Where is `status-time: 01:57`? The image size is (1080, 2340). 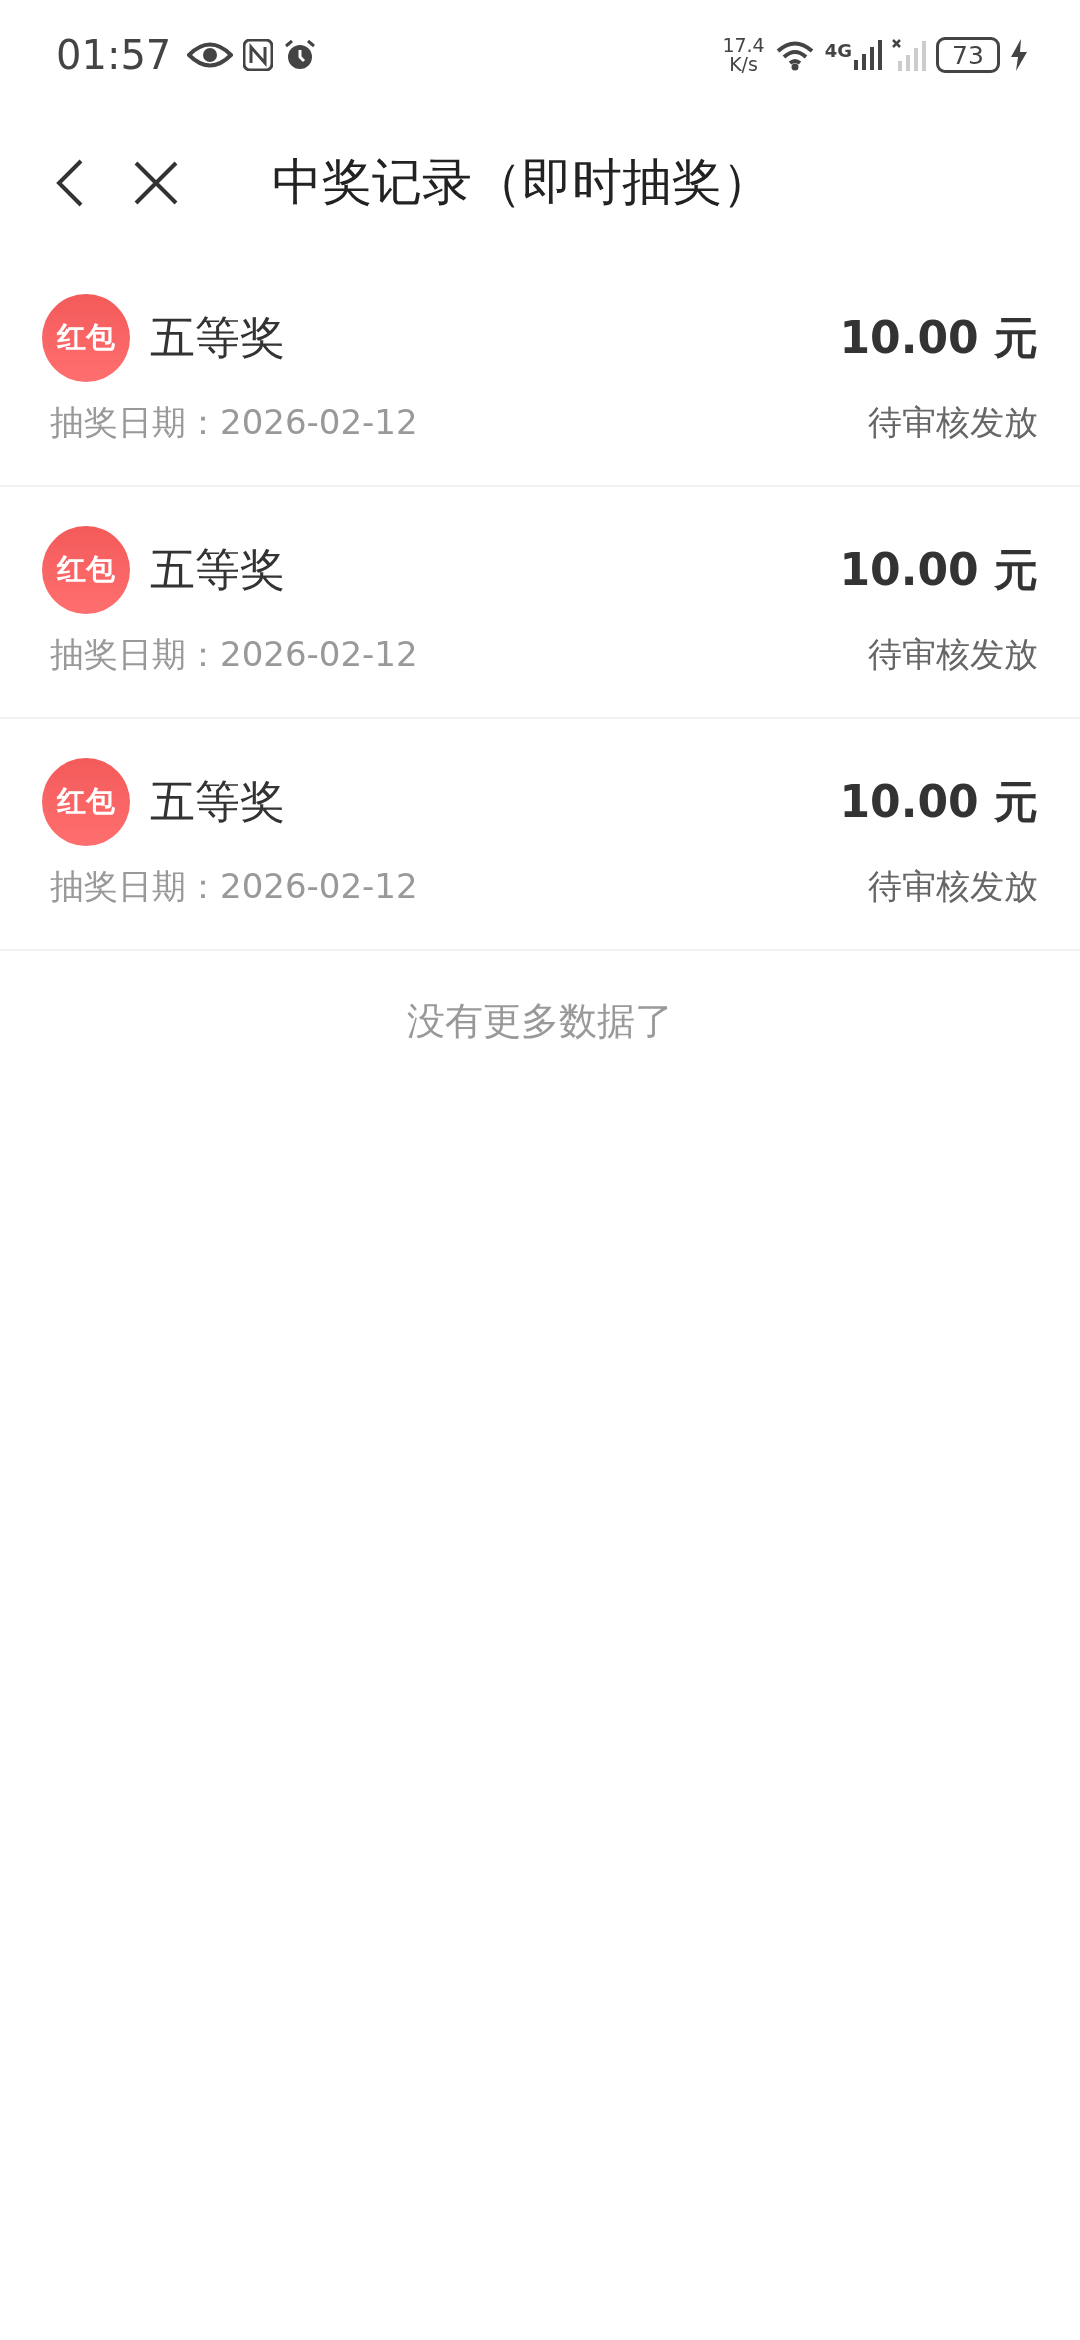
status-time: 01:57 is located at coordinates (114, 55).